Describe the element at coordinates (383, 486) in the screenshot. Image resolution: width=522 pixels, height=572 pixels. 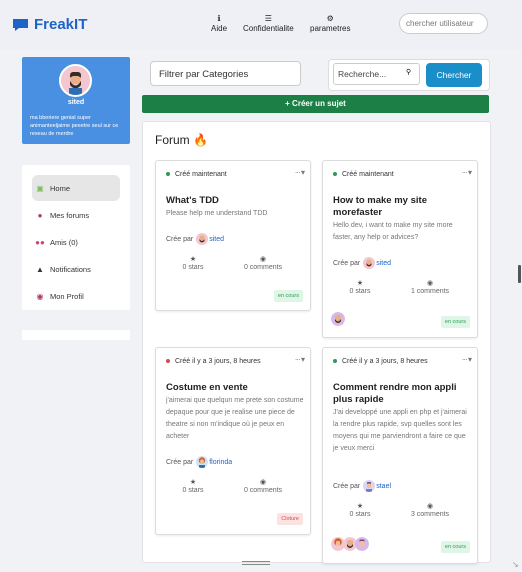
I see `author-name-link: stael` at that location.